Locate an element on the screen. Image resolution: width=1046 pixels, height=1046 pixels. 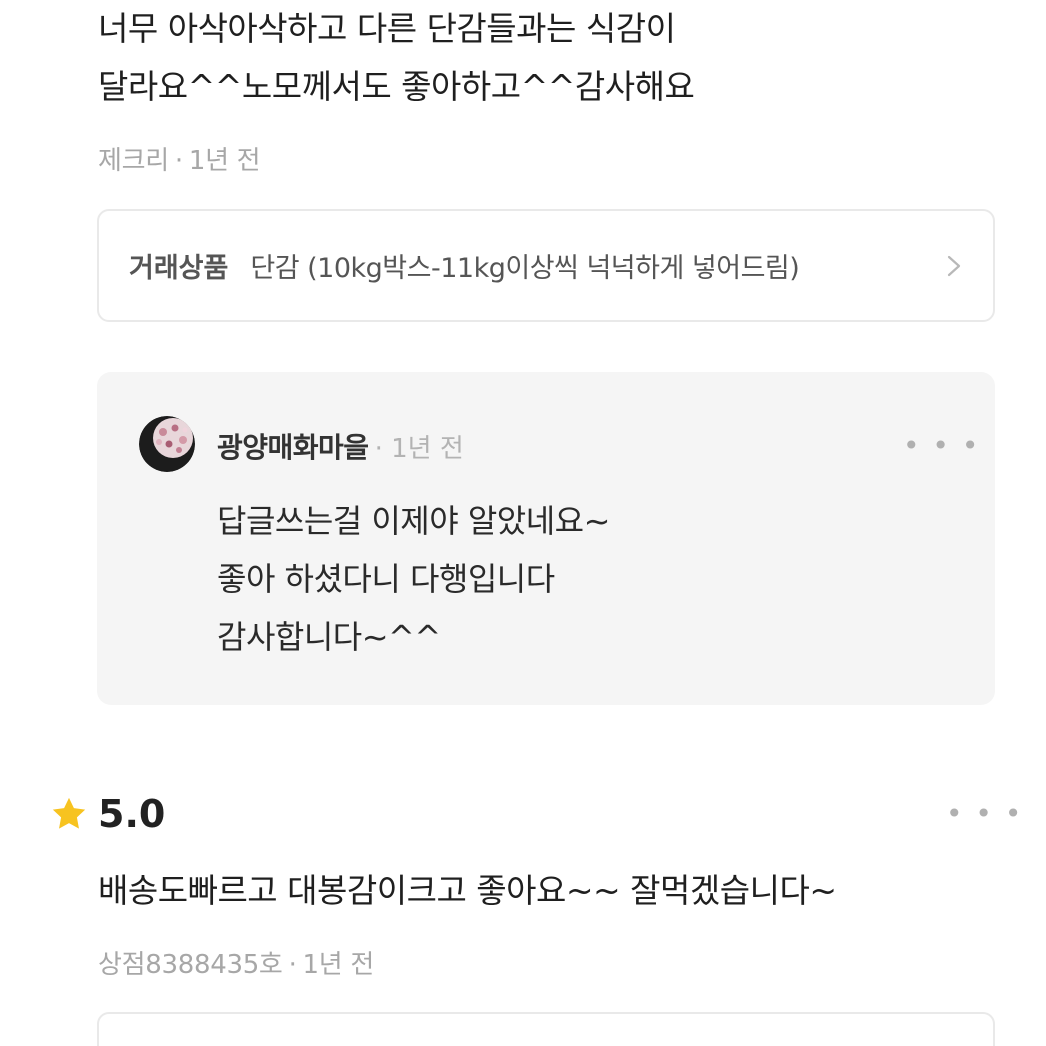
review-text-line: 너무 아삭아삭하고 다른 단감들과는 식감이 is located at coordinates (387, 28).